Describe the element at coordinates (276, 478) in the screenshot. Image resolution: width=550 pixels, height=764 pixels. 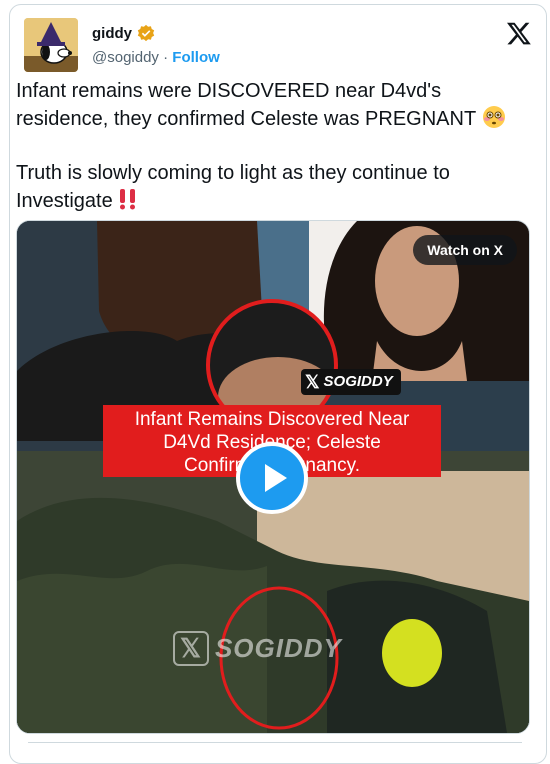
I see `play-icon` at that location.